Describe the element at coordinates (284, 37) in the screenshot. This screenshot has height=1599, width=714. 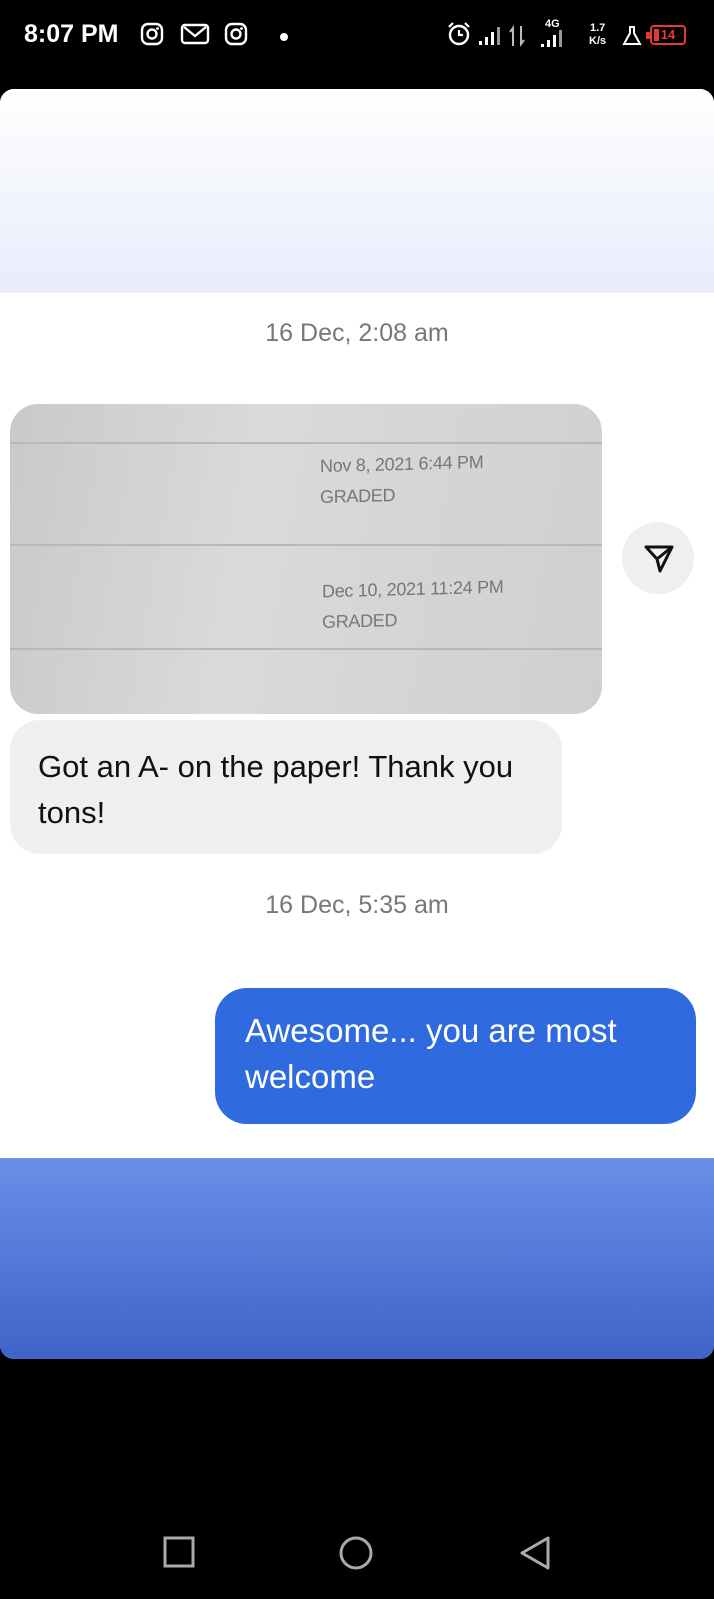
I see `notification-dot-icon` at that location.